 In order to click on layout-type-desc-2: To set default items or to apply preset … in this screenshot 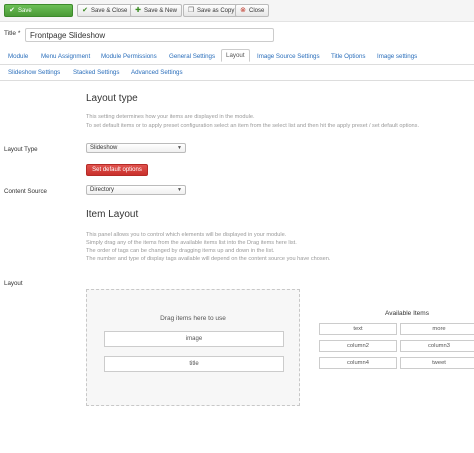, I will do `click(253, 126)`.